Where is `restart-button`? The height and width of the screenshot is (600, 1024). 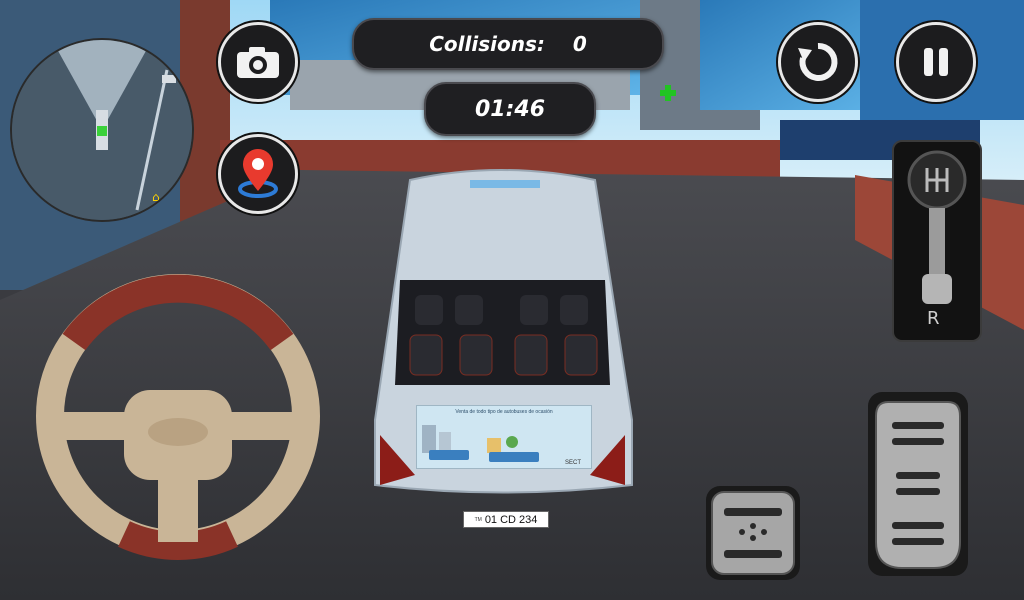 restart-button is located at coordinates (818, 62).